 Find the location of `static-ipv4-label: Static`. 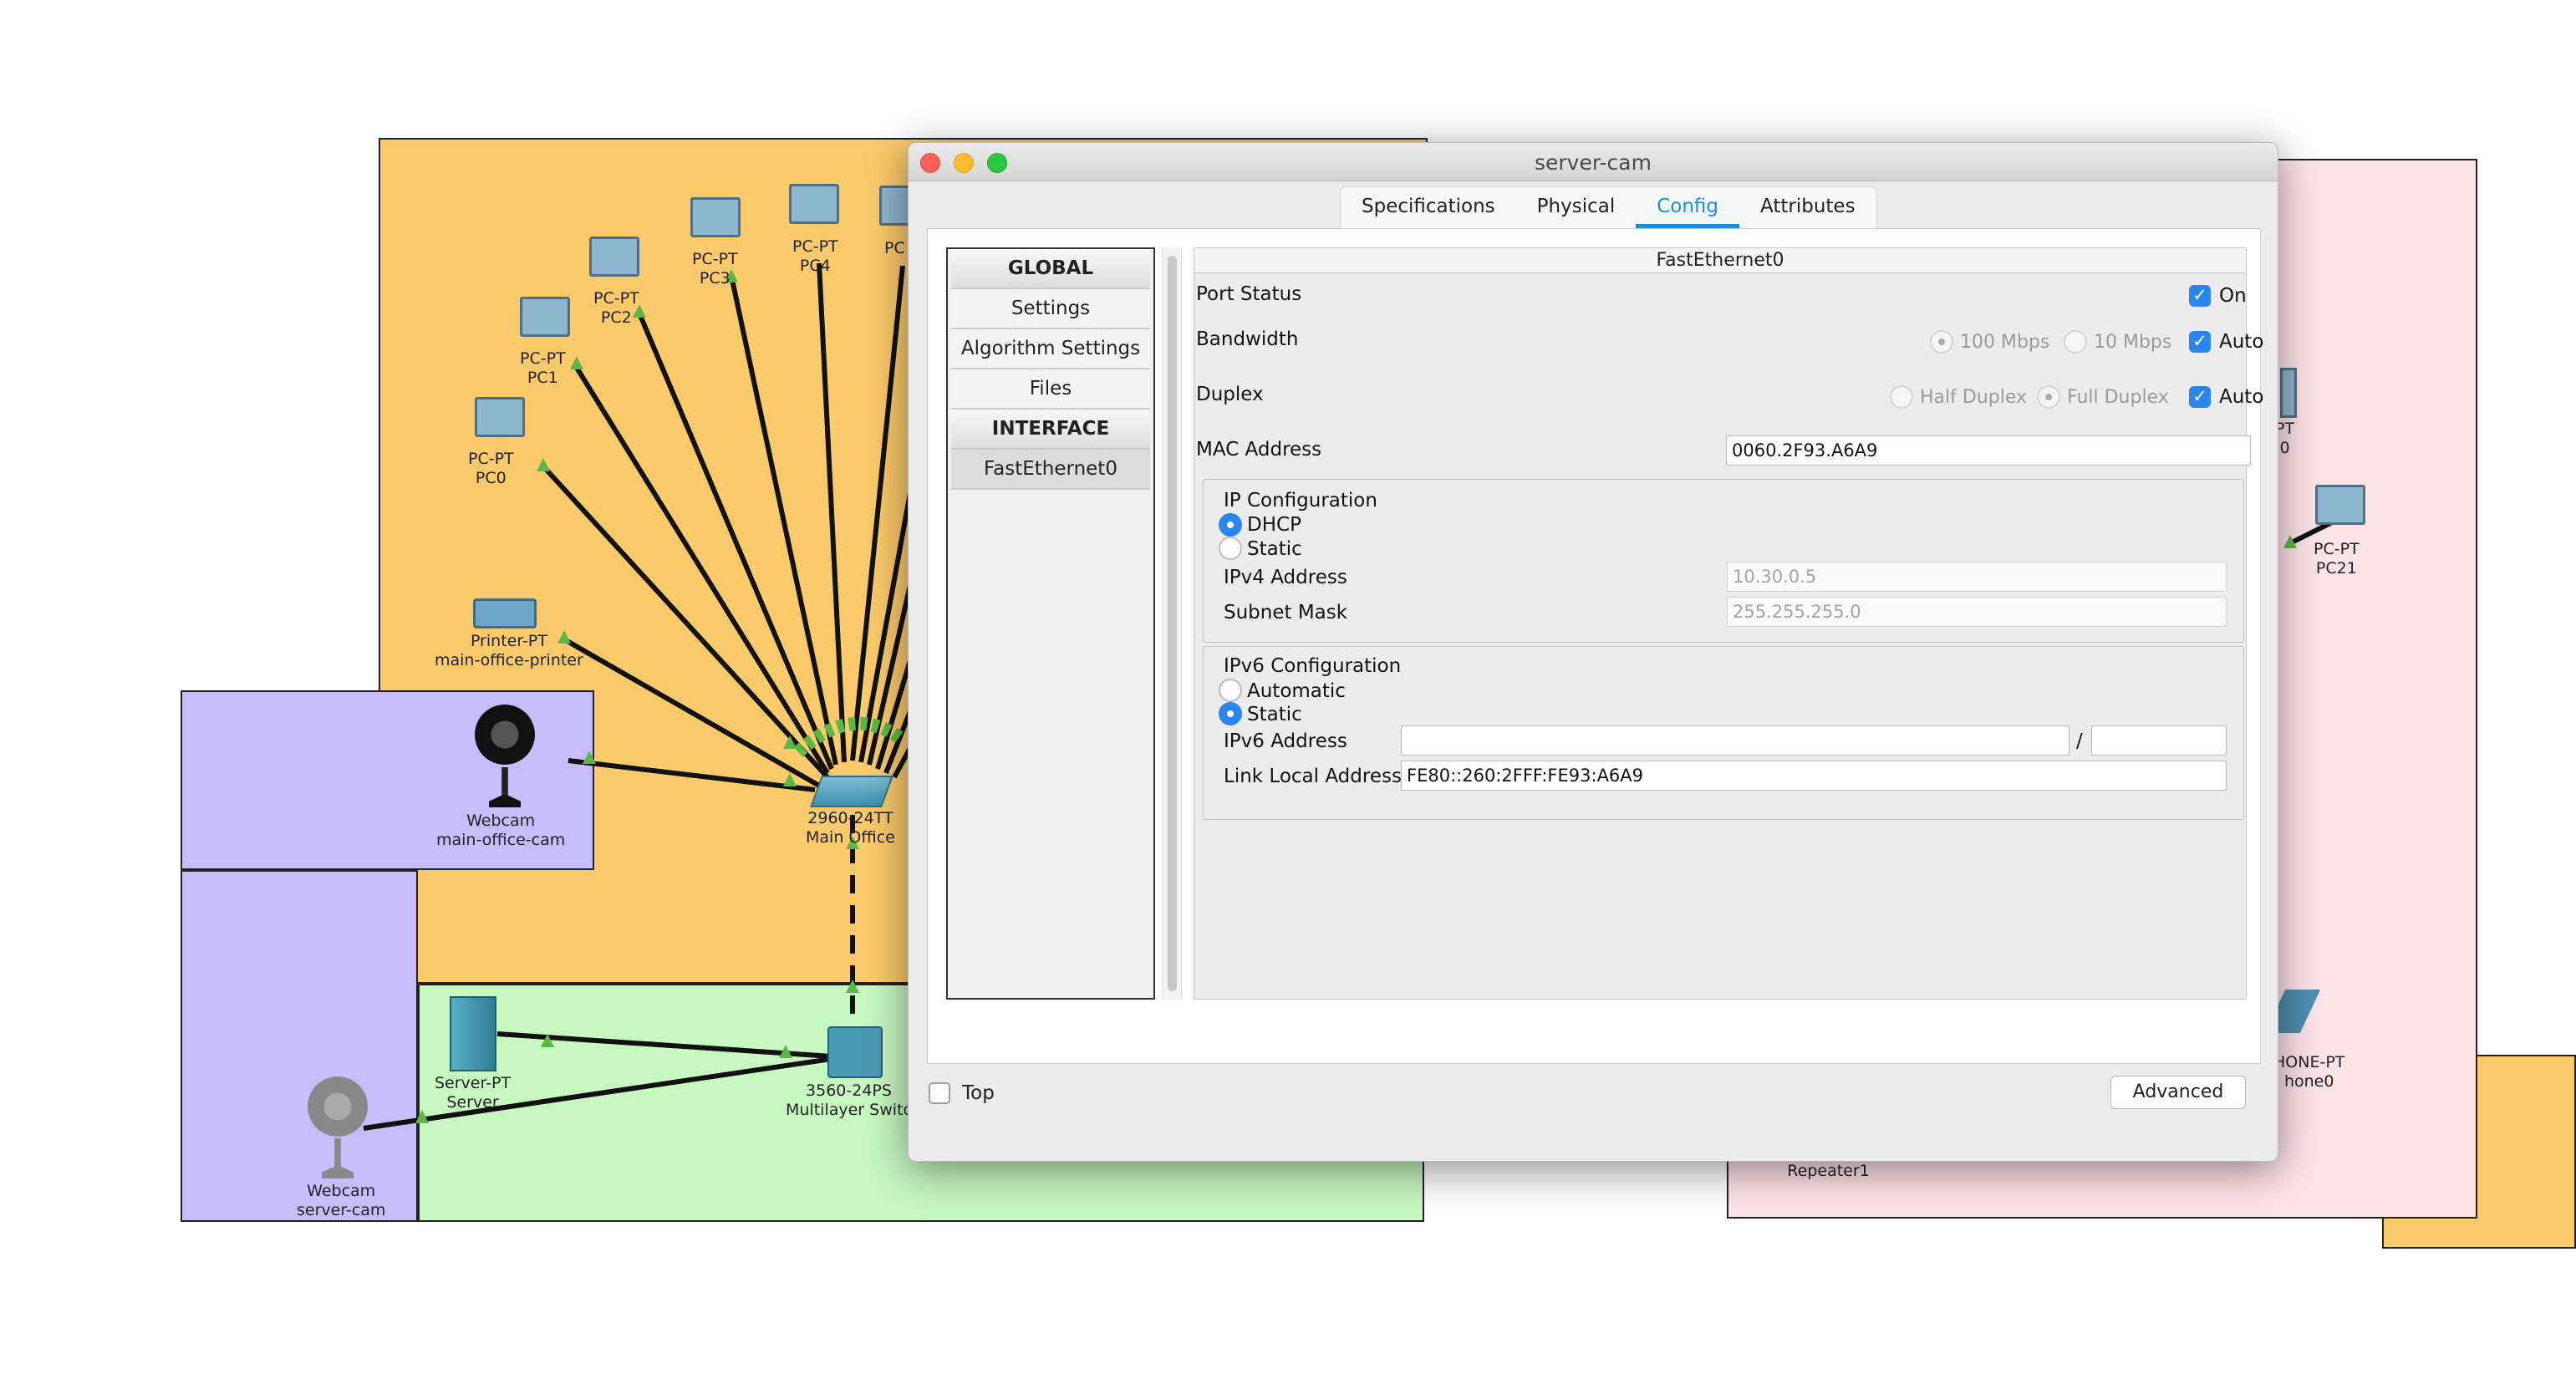

static-ipv4-label: Static is located at coordinates (1274, 549).